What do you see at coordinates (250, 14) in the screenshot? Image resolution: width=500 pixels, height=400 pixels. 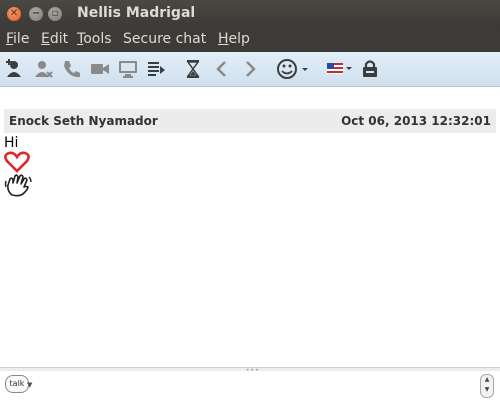 I see `title-bar: ✕ − ▫ Nellis Madrigal` at bounding box center [250, 14].